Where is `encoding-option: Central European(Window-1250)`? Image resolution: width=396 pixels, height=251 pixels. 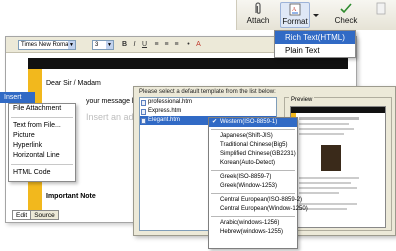 encoding-option: Central European(Window-1250) is located at coordinates (258, 209).